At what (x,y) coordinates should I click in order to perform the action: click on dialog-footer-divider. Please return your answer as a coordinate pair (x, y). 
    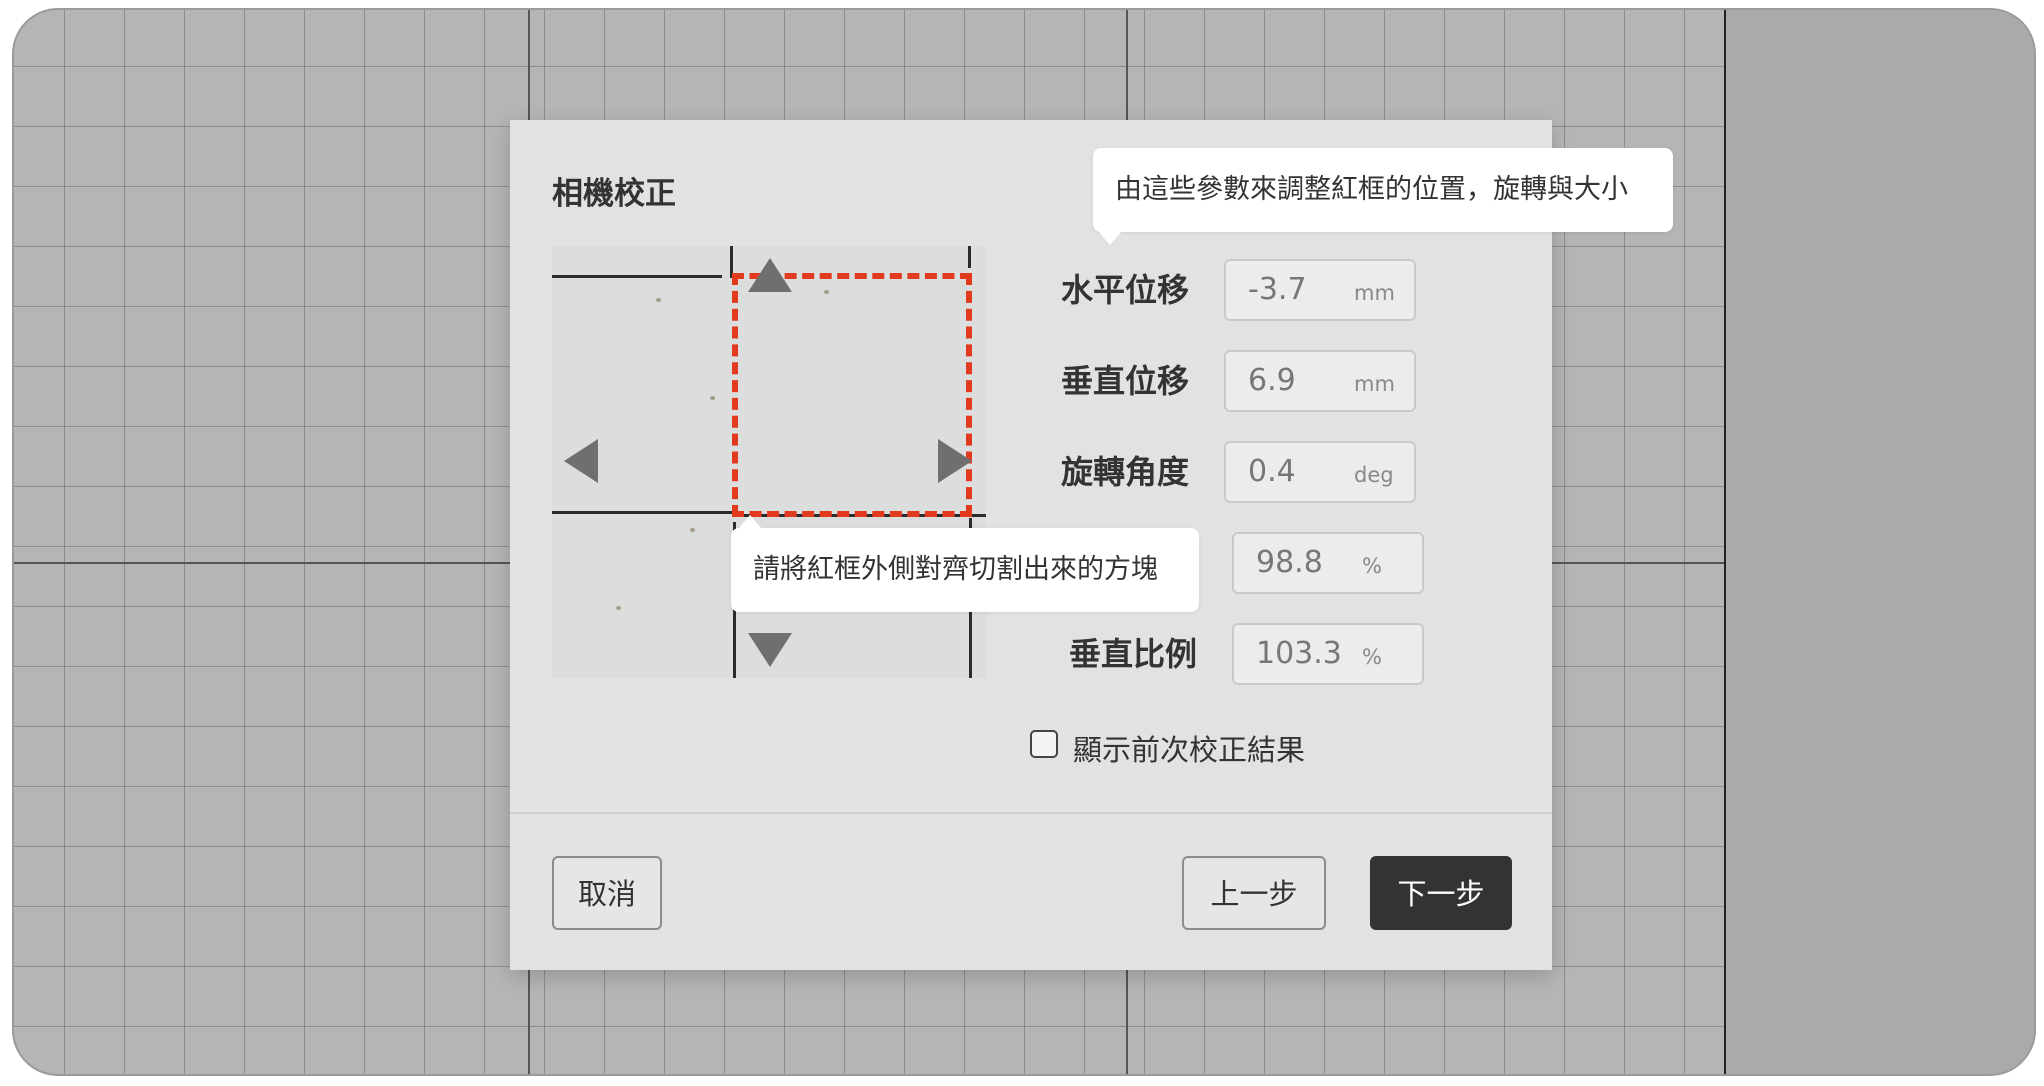
    Looking at the image, I should click on (1031, 813).